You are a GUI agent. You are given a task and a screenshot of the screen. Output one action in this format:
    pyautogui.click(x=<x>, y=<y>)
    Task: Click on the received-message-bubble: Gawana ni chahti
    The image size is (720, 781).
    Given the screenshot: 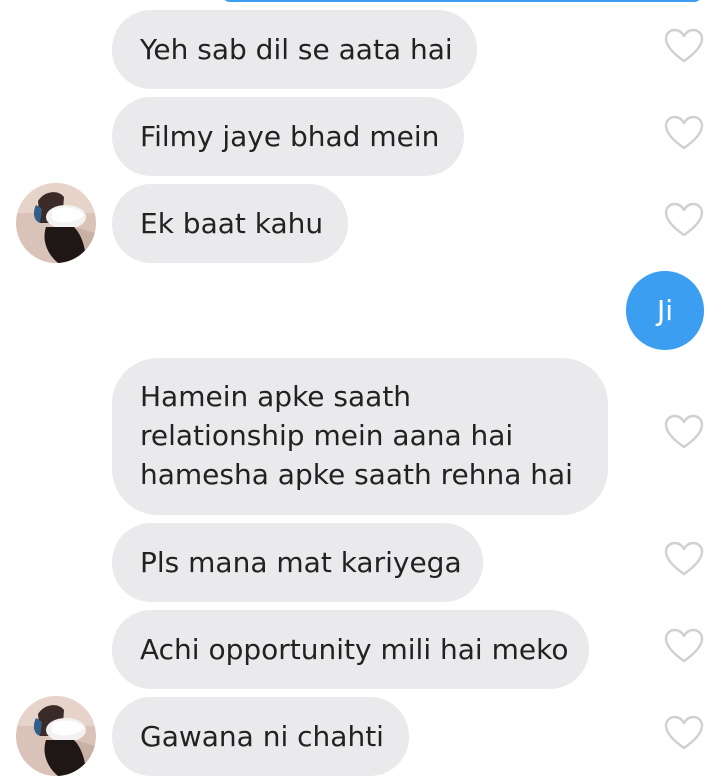 What is the action you would take?
    pyautogui.click(x=260, y=736)
    